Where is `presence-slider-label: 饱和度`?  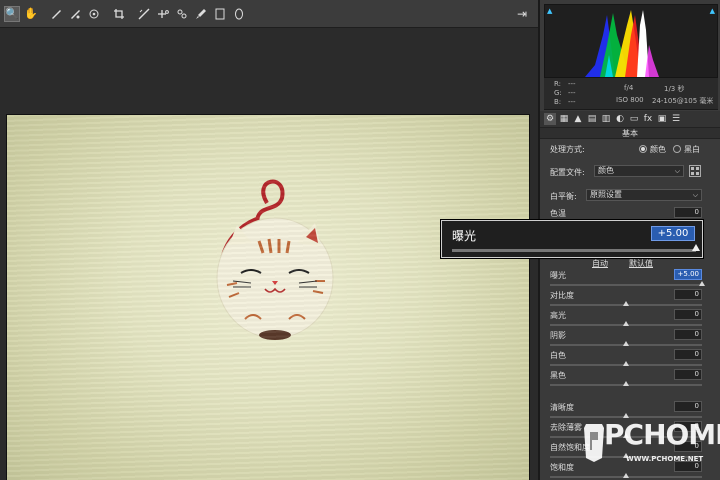 presence-slider-label: 饱和度 is located at coordinates (562, 467).